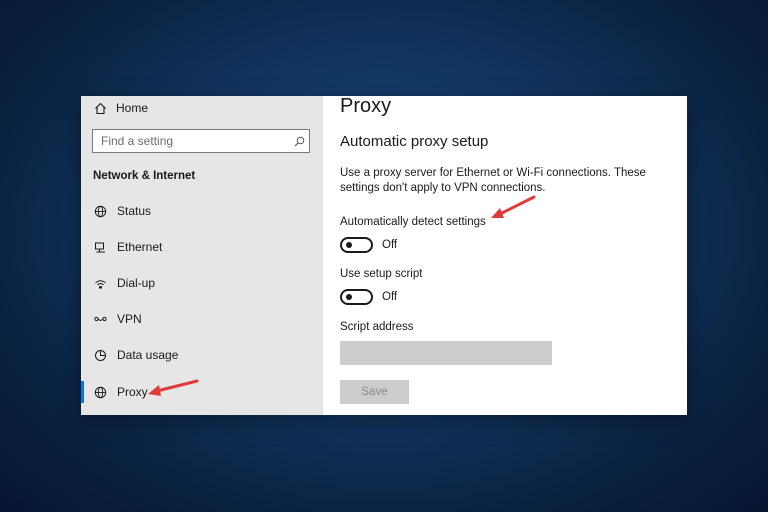 The image size is (768, 512). What do you see at coordinates (132, 108) in the screenshot?
I see `home-label: Home` at bounding box center [132, 108].